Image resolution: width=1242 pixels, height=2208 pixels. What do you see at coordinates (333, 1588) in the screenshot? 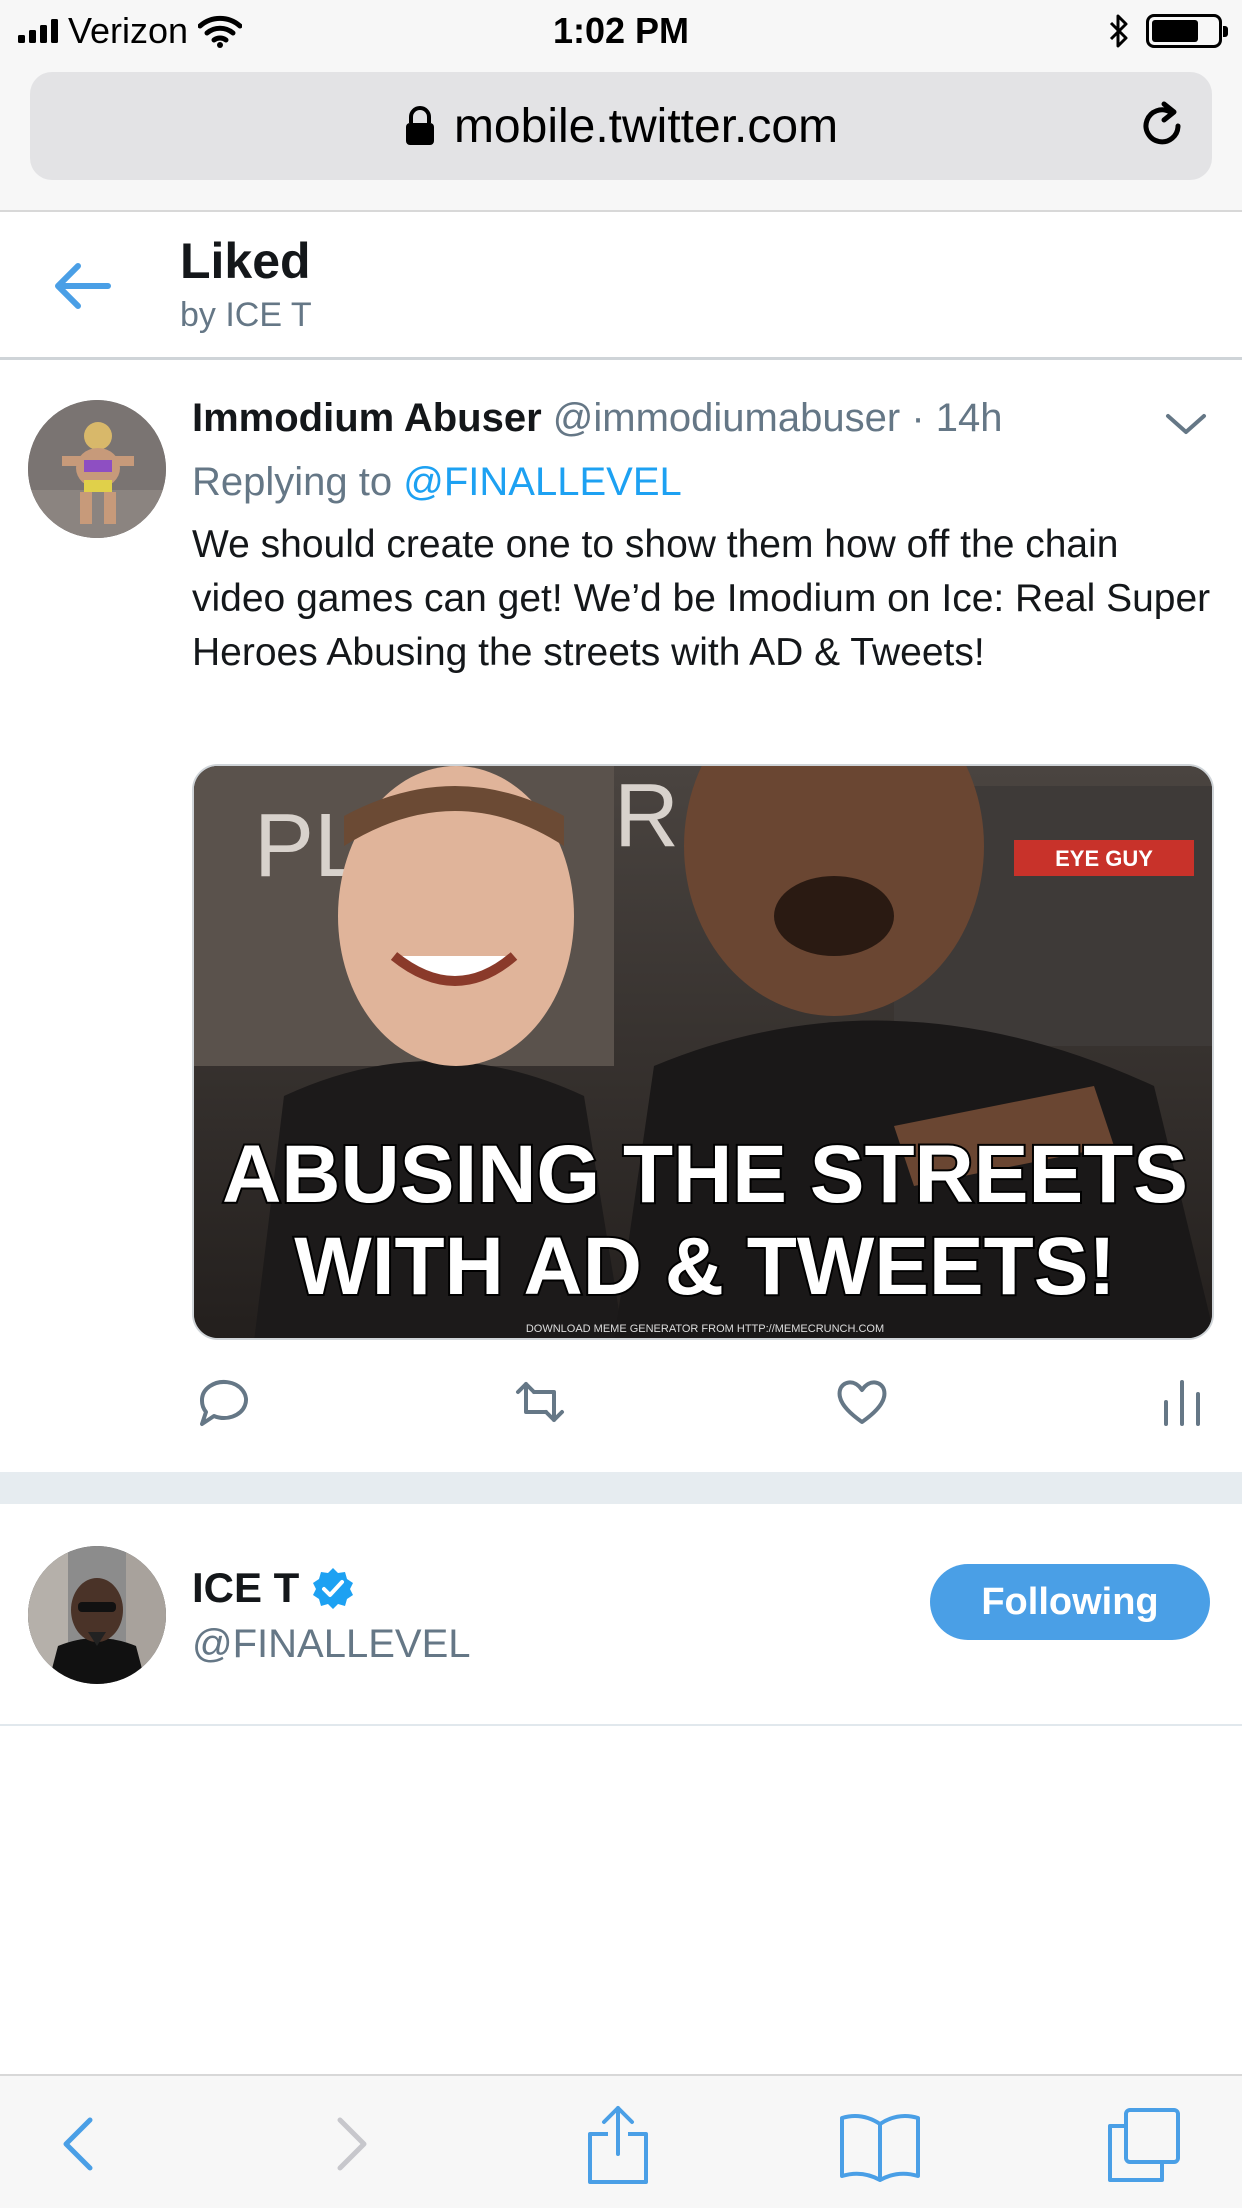
I see `verified-badge-icon` at bounding box center [333, 1588].